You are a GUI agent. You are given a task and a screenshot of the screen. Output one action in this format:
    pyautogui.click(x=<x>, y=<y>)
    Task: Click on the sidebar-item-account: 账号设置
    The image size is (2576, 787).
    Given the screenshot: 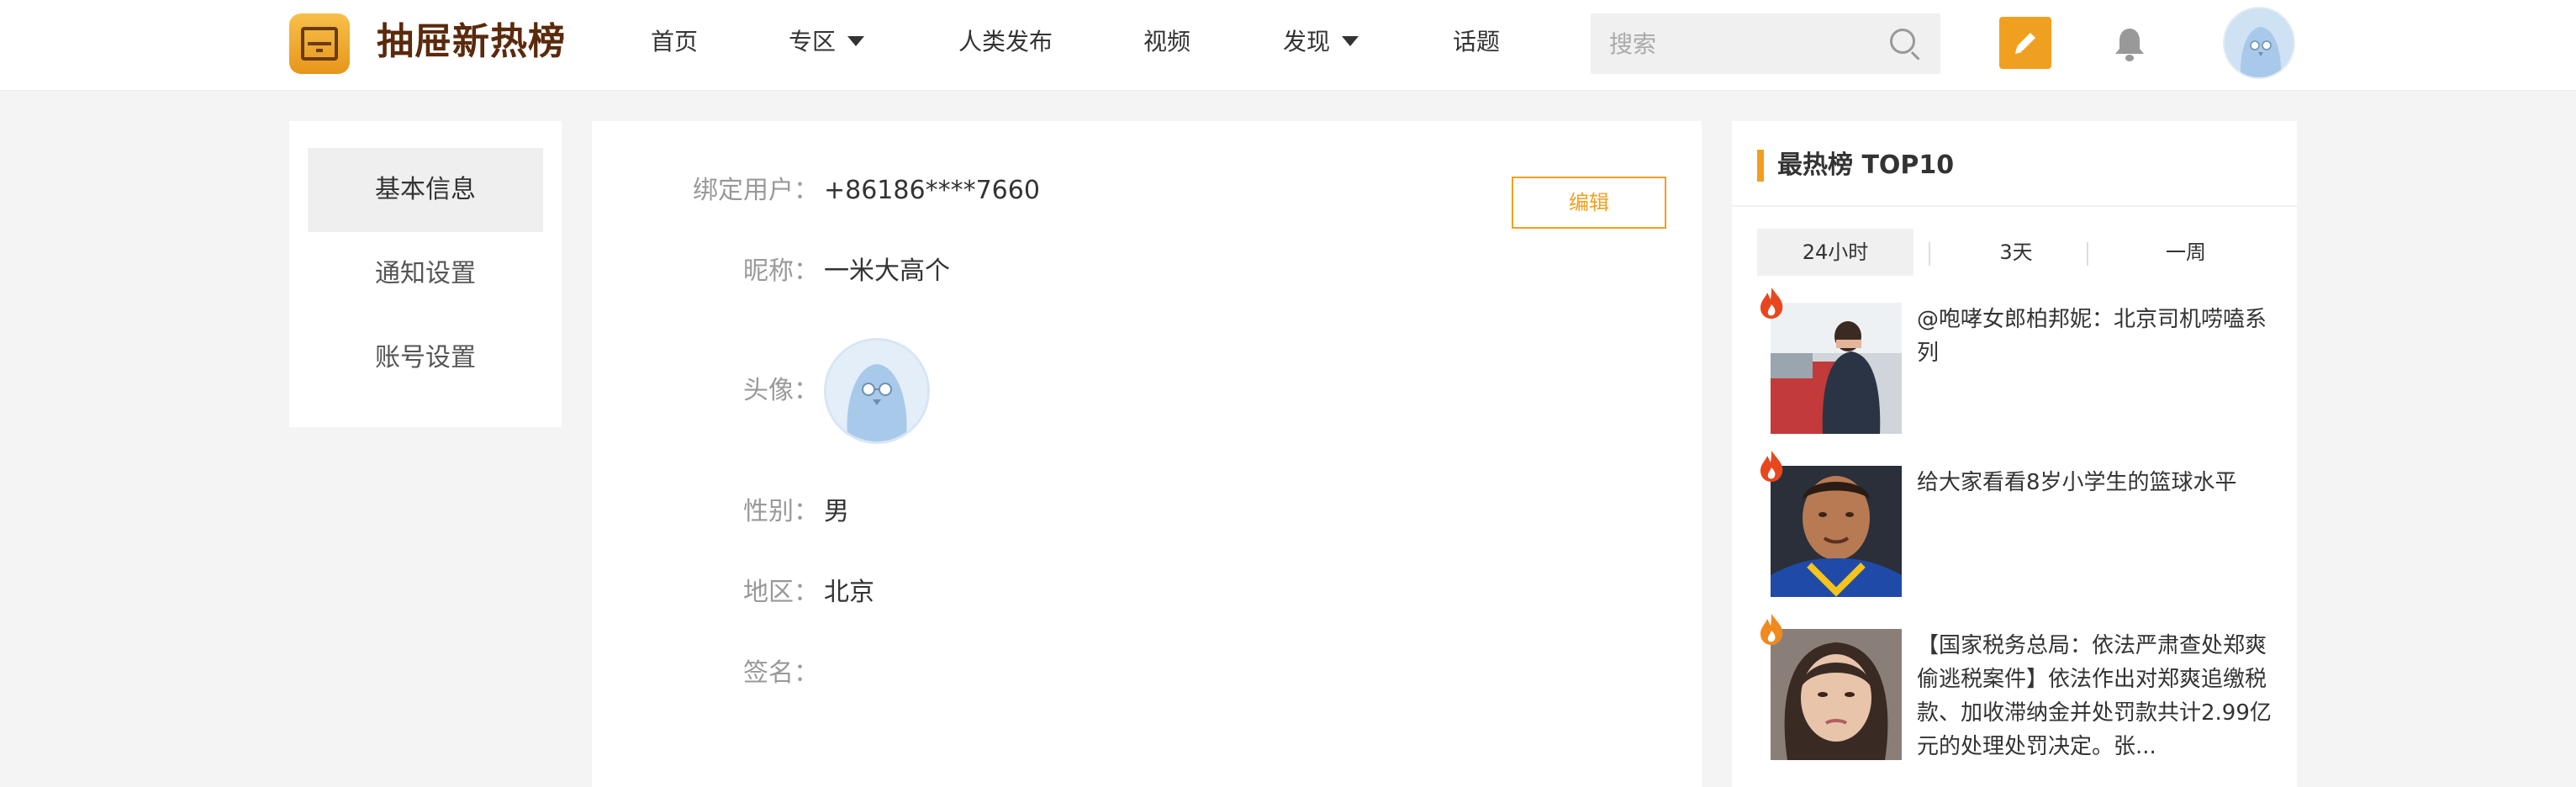 What is the action you would take?
    pyautogui.click(x=425, y=358)
    